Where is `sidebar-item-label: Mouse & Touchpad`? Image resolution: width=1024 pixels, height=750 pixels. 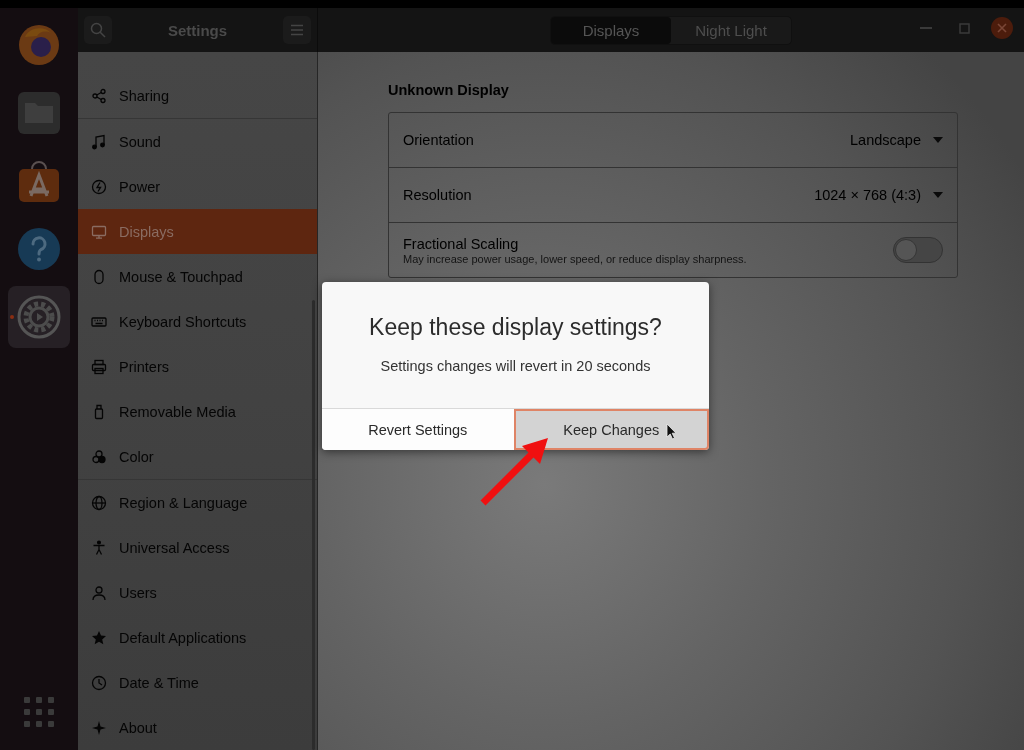 sidebar-item-label: Mouse & Touchpad is located at coordinates (181, 276).